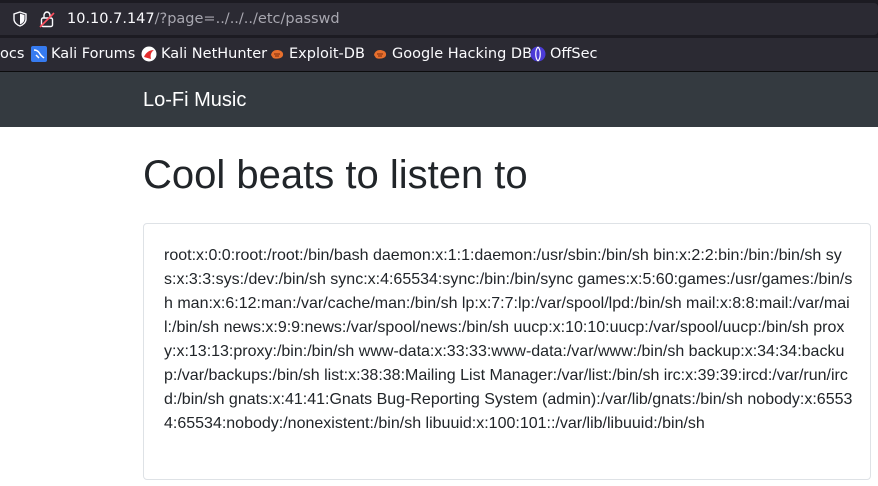 The width and height of the screenshot is (878, 486). I want to click on kali-nethunter-icon, so click(149, 54).